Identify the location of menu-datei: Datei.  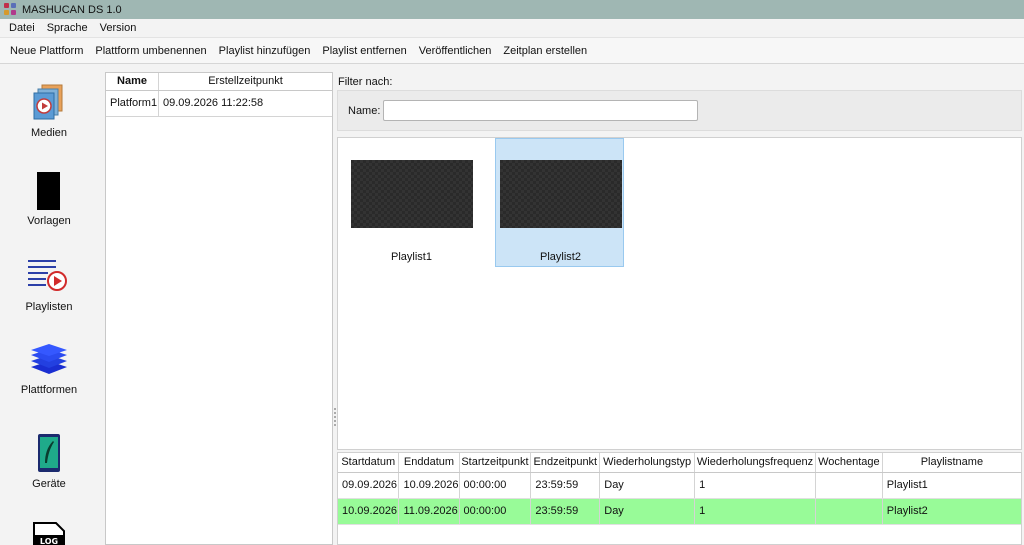
(22, 28).